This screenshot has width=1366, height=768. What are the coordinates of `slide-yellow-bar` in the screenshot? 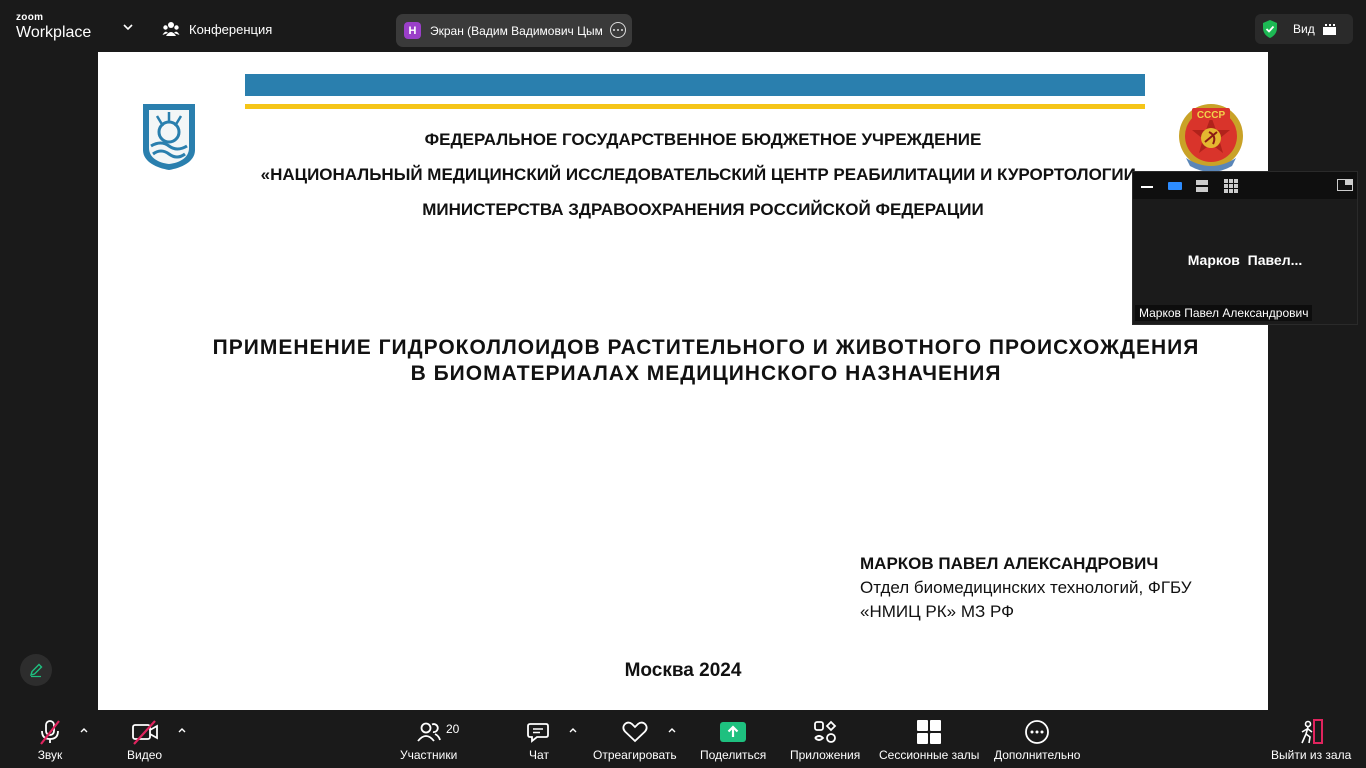 It's located at (695, 106).